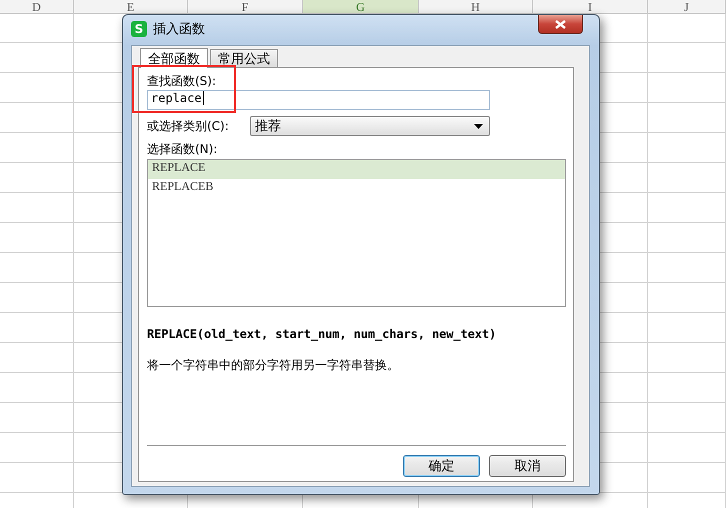 This screenshot has width=726, height=508. What do you see at coordinates (356, 169) in the screenshot?
I see `function-item: REPLACE` at bounding box center [356, 169].